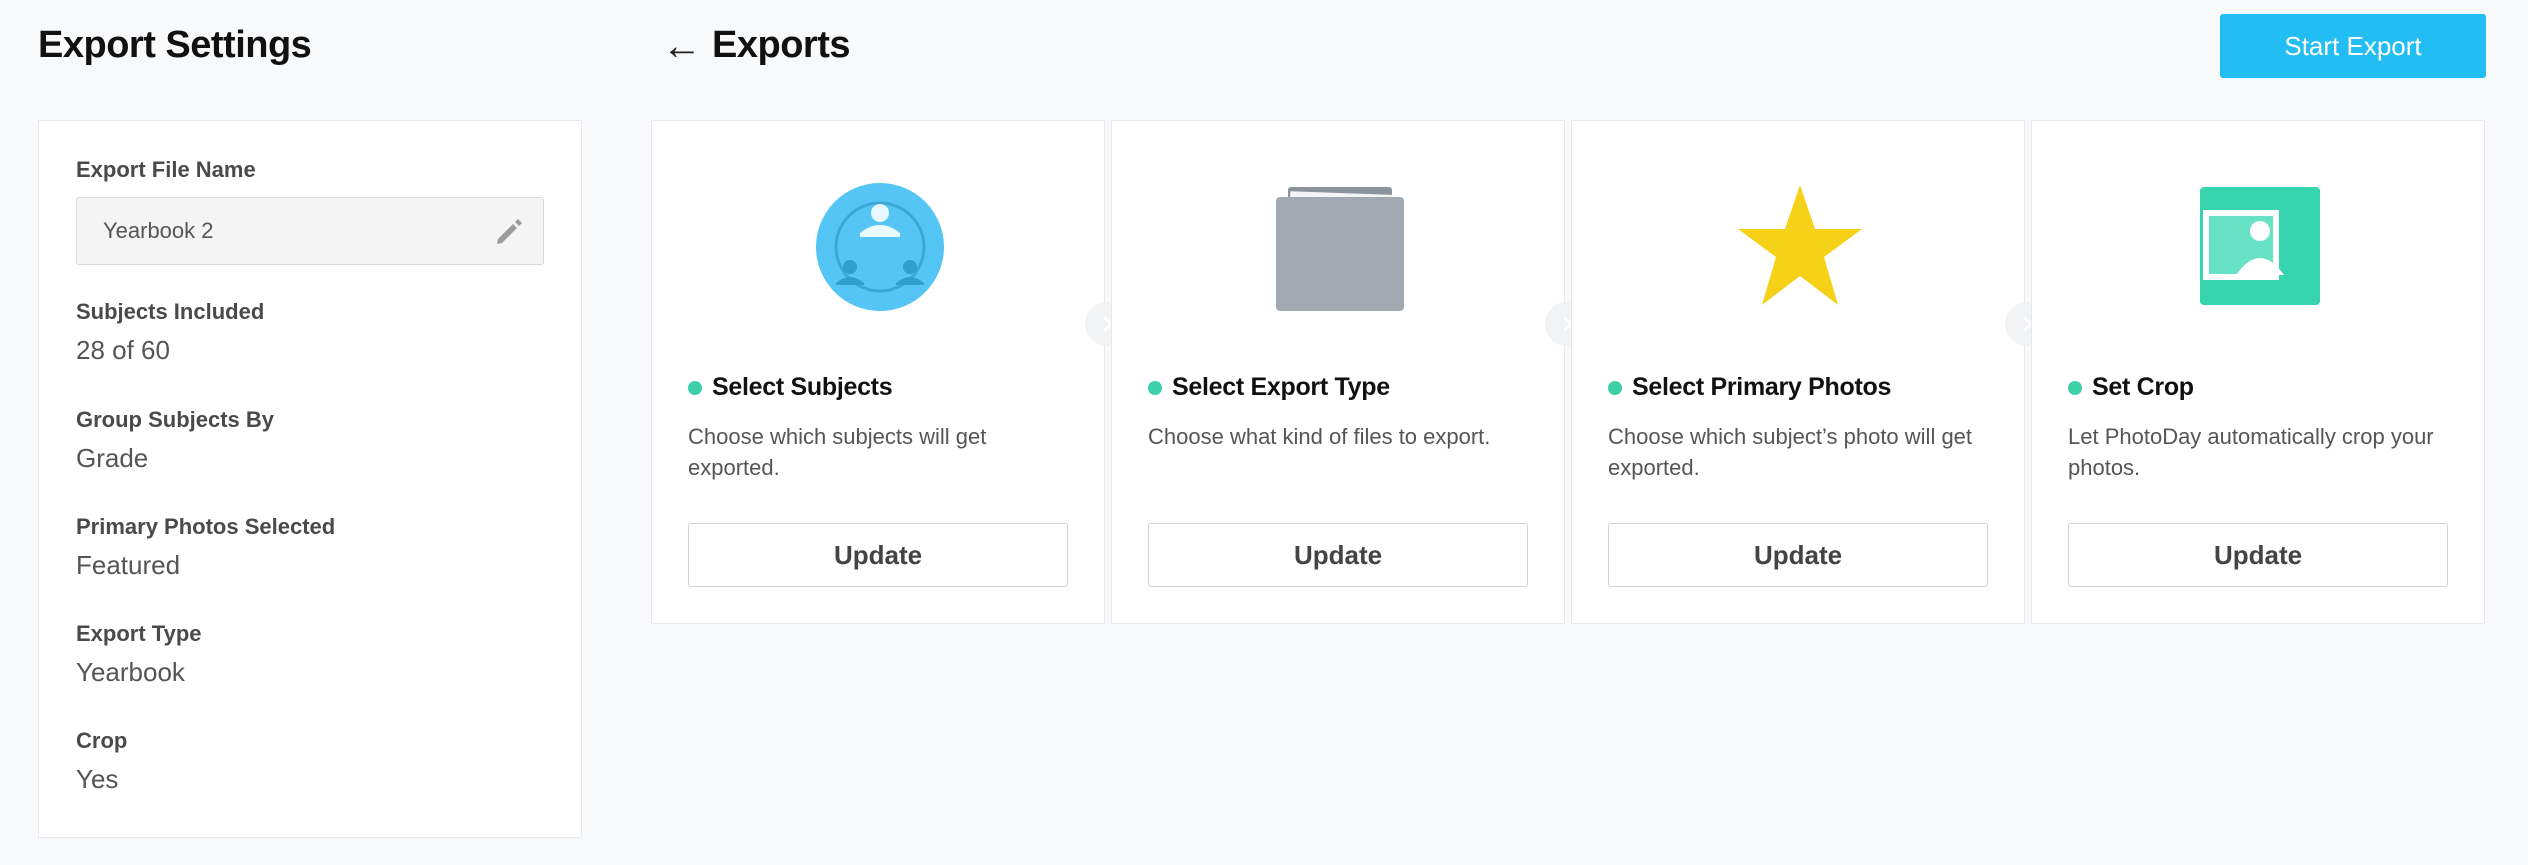  What do you see at coordinates (175, 45) in the screenshot?
I see `settings-title: Export Settings` at bounding box center [175, 45].